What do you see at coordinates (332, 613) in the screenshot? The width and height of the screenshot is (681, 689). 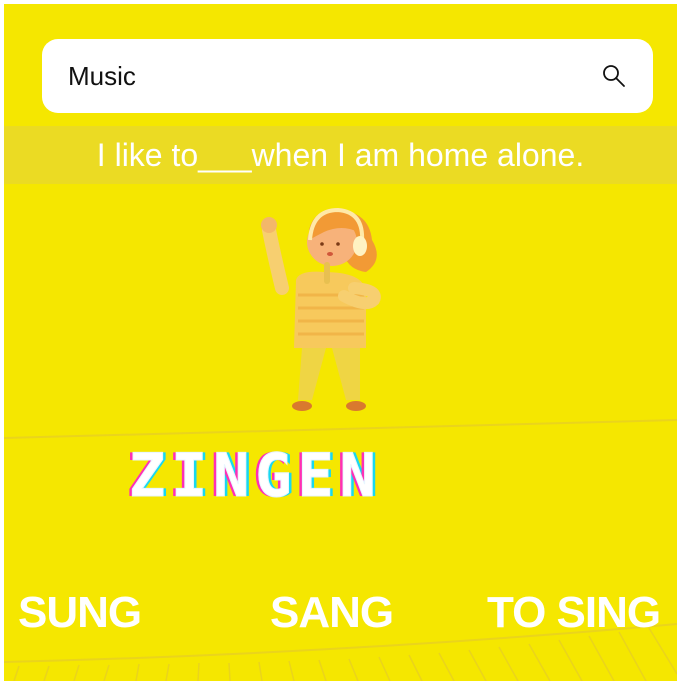 I see `option-sang: SANG` at bounding box center [332, 613].